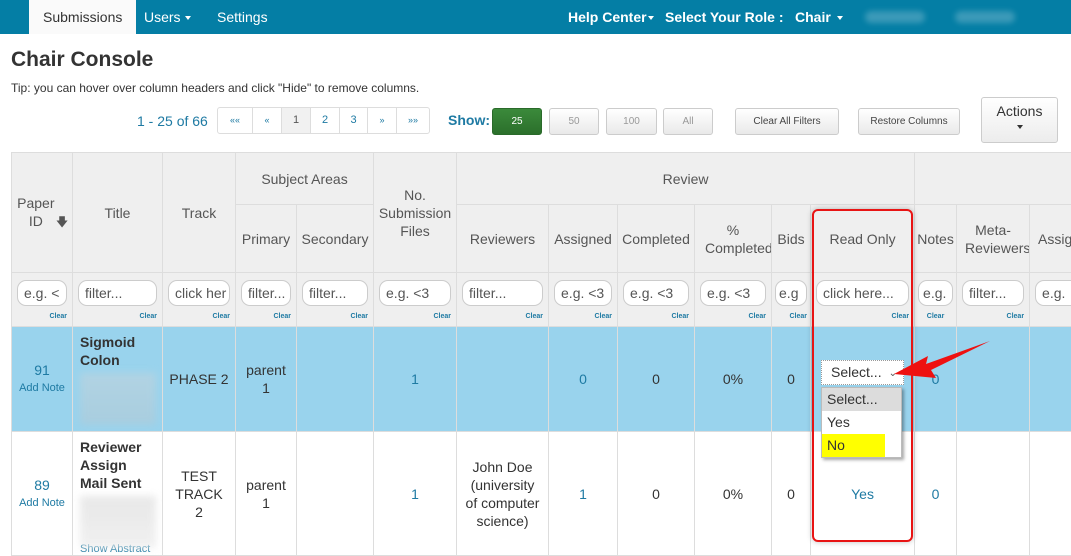 This screenshot has width=1071, height=556. I want to click on clear-bids: Clear, so click(791, 317).